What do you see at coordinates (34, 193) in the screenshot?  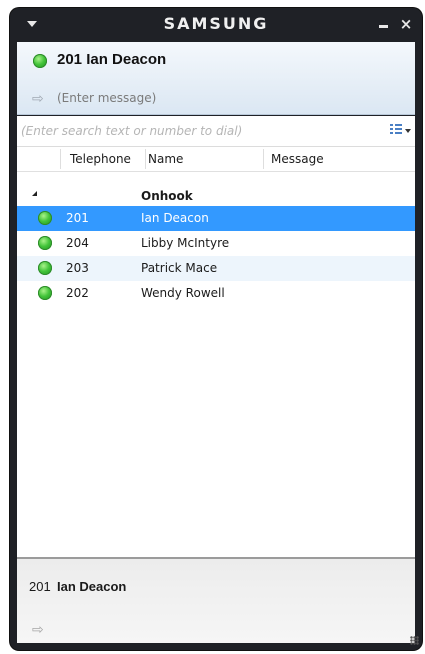 I see `collapse-triangle-icon` at bounding box center [34, 193].